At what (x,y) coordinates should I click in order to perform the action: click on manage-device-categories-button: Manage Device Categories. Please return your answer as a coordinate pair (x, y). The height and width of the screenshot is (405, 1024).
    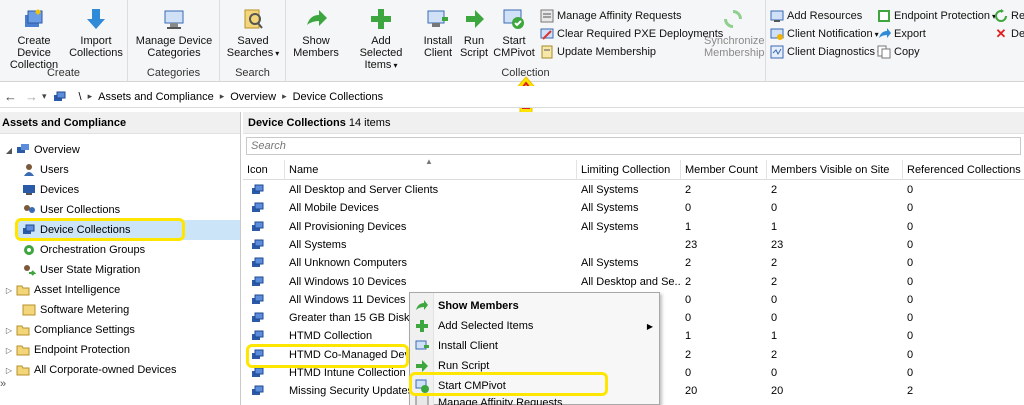
    Looking at the image, I should click on (174, 32).